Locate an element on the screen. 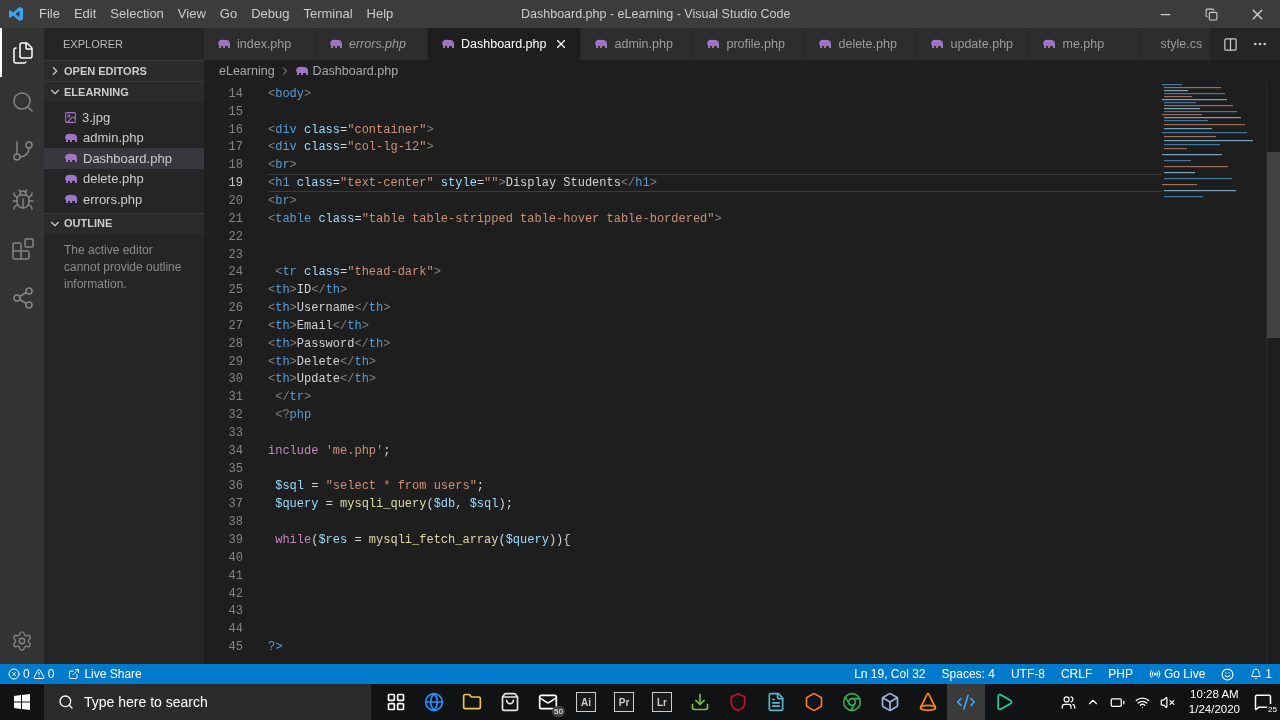 Image resolution: width=1280 pixels, height=720 pixels. window-title: Dashboard.php - eLearning - Visual Studio Code is located at coordinates (656, 14).